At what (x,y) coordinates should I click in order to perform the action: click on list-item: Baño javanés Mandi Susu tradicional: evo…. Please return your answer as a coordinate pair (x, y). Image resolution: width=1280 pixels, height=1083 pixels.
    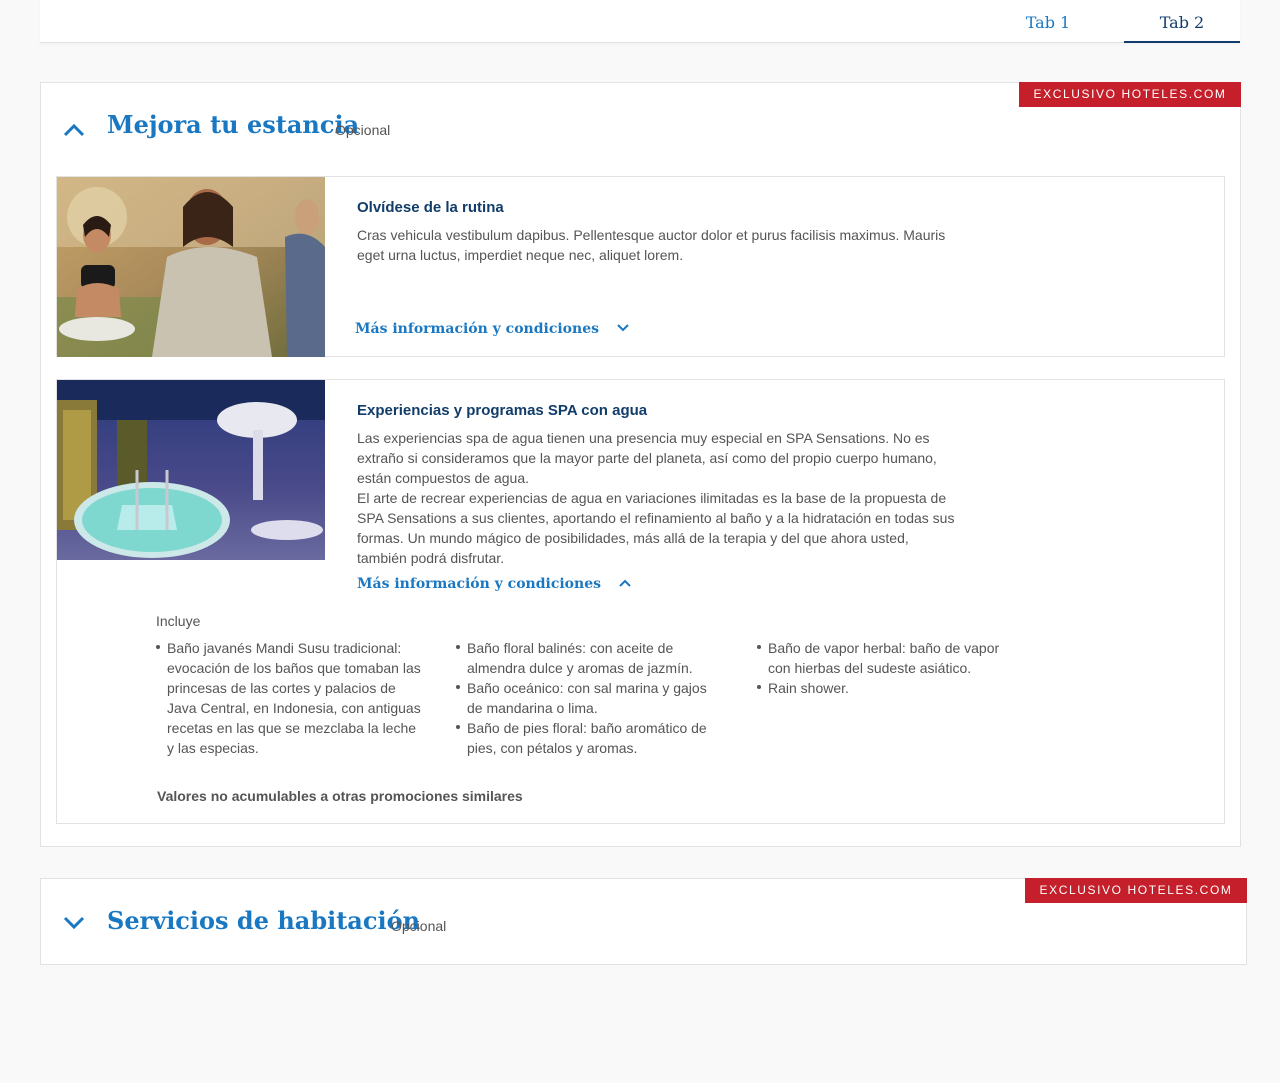
    Looking at the image, I should click on (290, 698).